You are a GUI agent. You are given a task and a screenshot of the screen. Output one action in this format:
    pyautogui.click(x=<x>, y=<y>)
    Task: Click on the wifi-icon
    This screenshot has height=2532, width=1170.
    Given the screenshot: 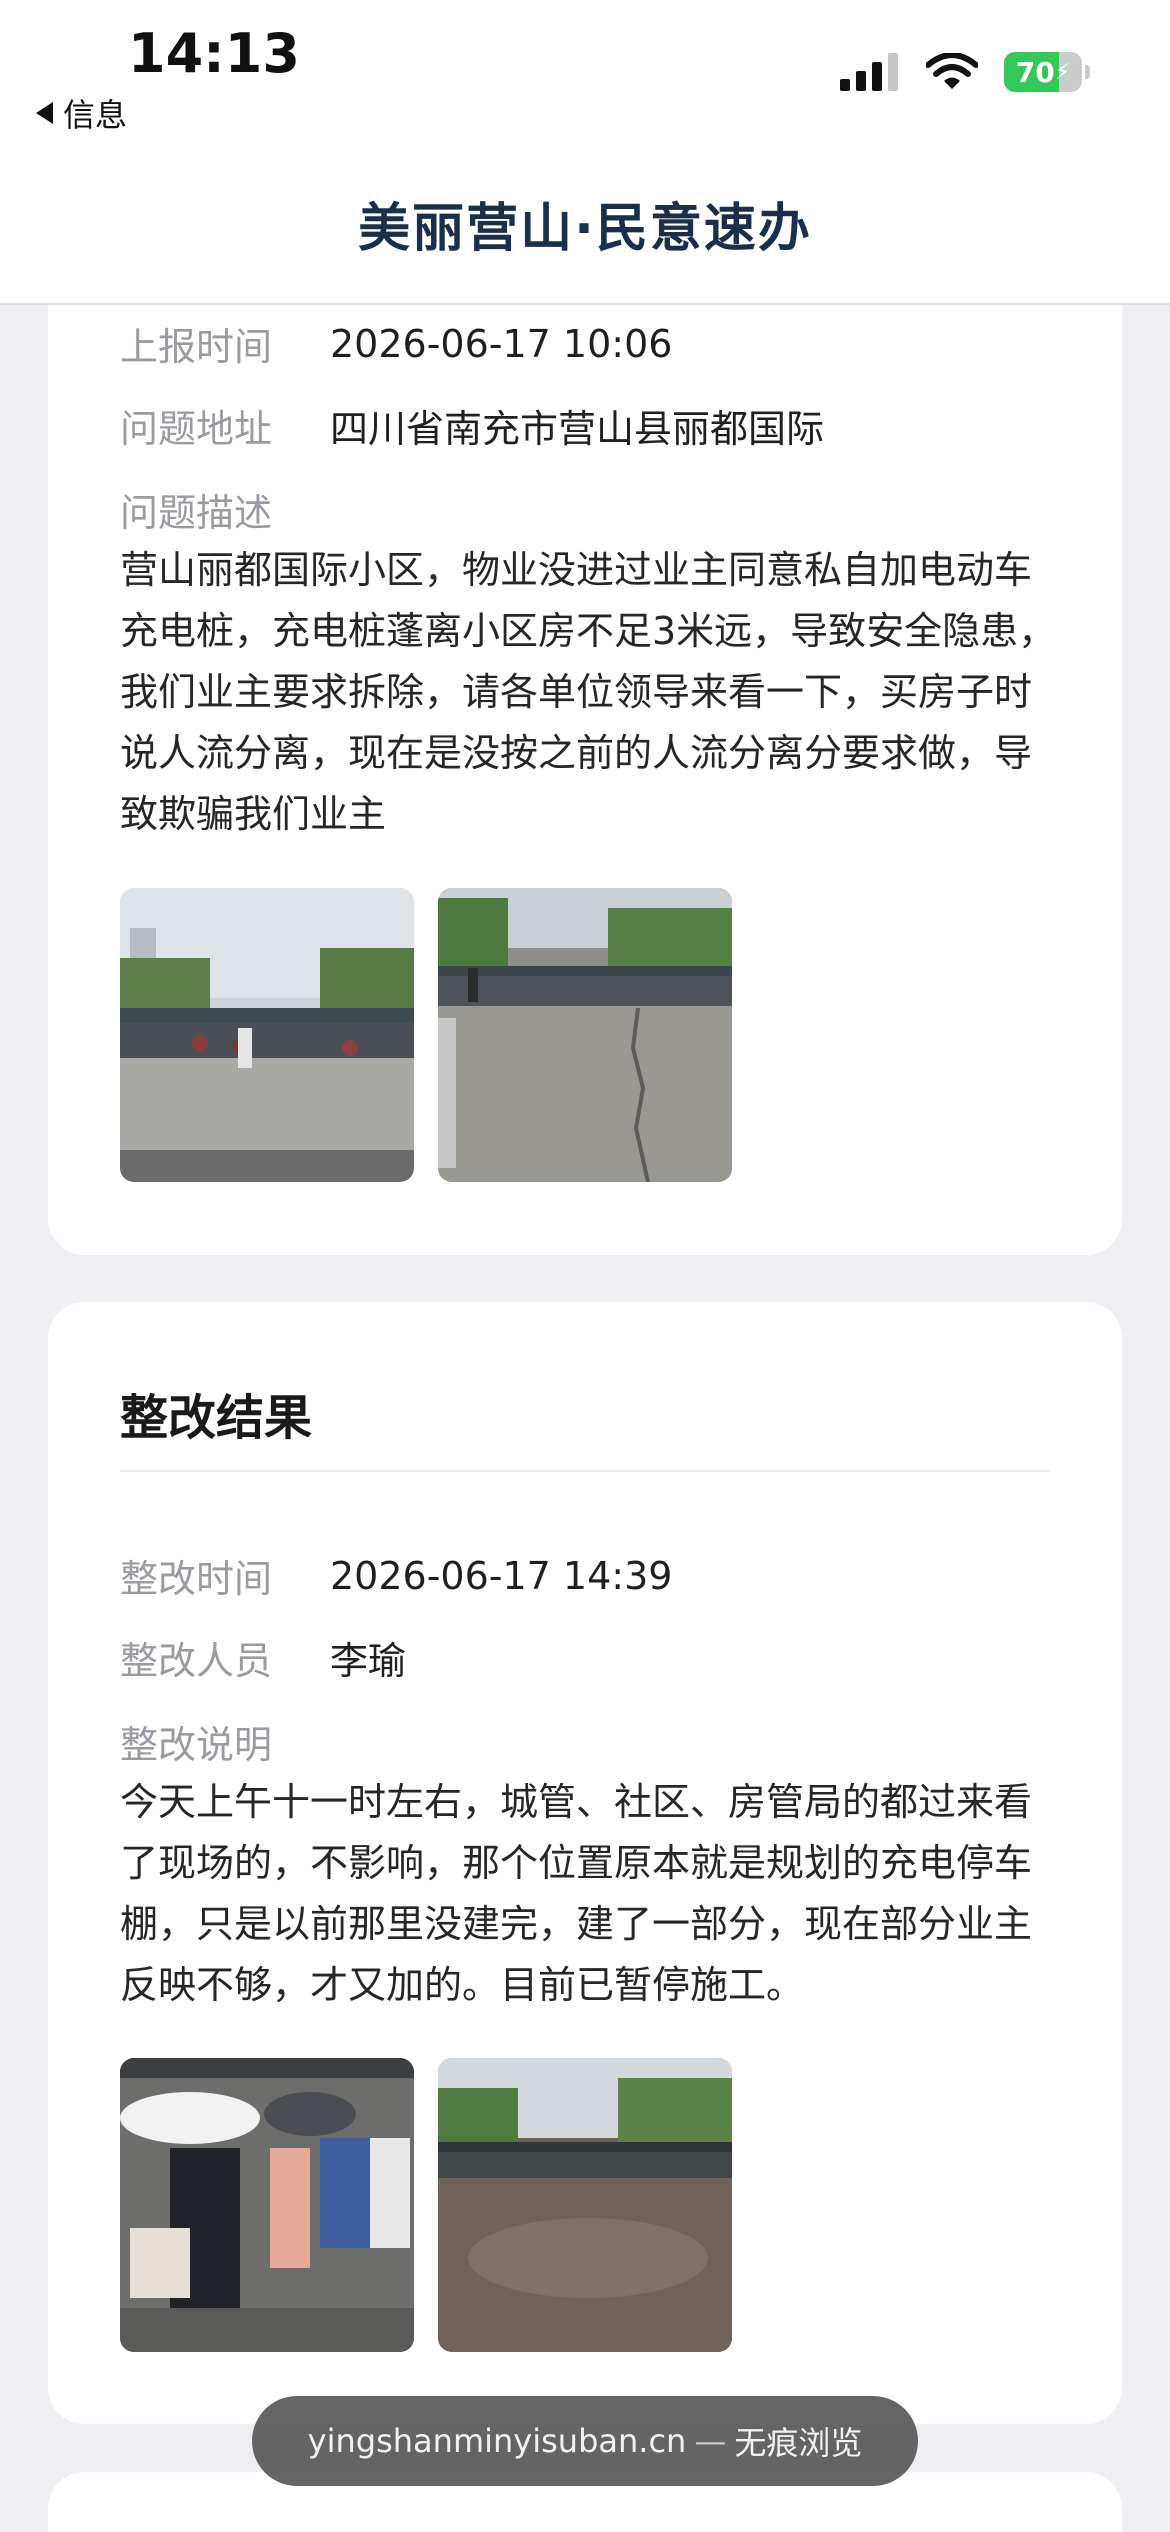 What is the action you would take?
    pyautogui.click(x=952, y=71)
    